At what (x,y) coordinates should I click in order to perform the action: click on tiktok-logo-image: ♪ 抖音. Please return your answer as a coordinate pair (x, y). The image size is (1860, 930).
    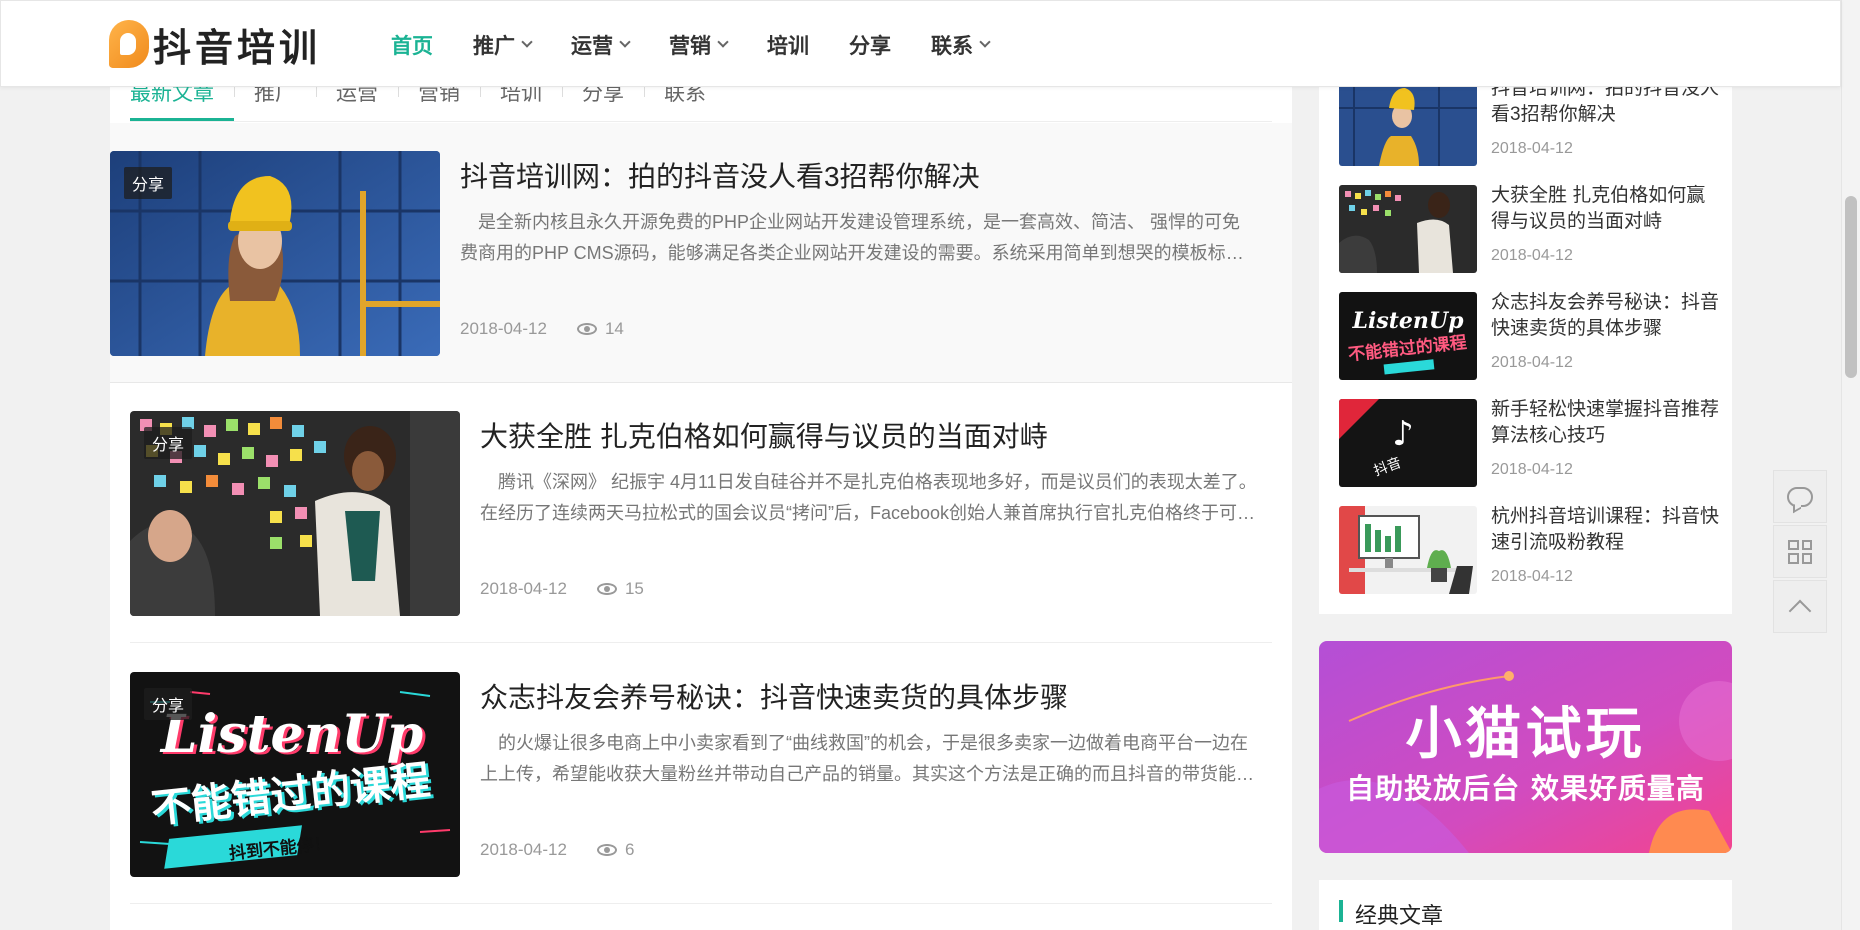
    Looking at the image, I should click on (1408, 443).